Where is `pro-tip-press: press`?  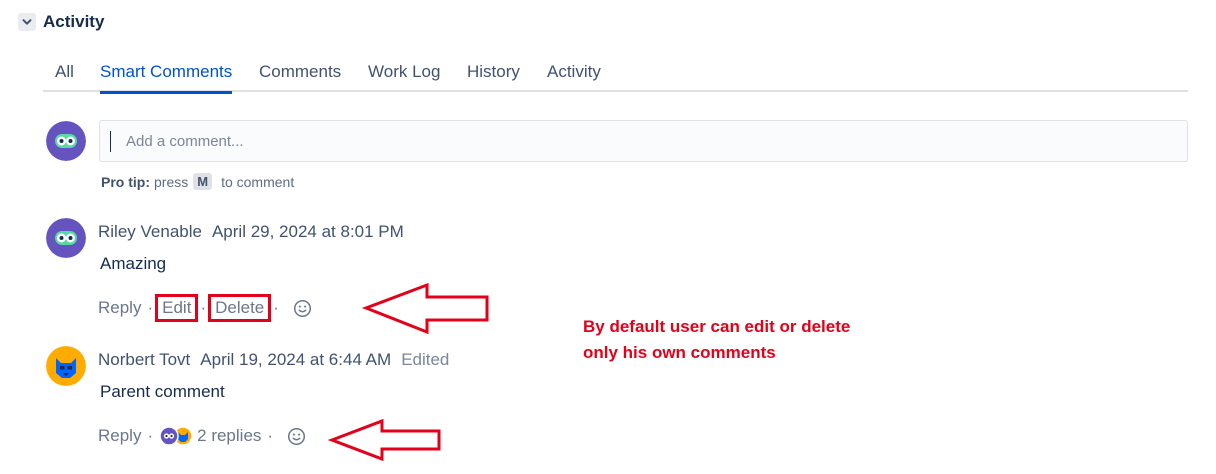
pro-tip-press: press is located at coordinates (171, 181).